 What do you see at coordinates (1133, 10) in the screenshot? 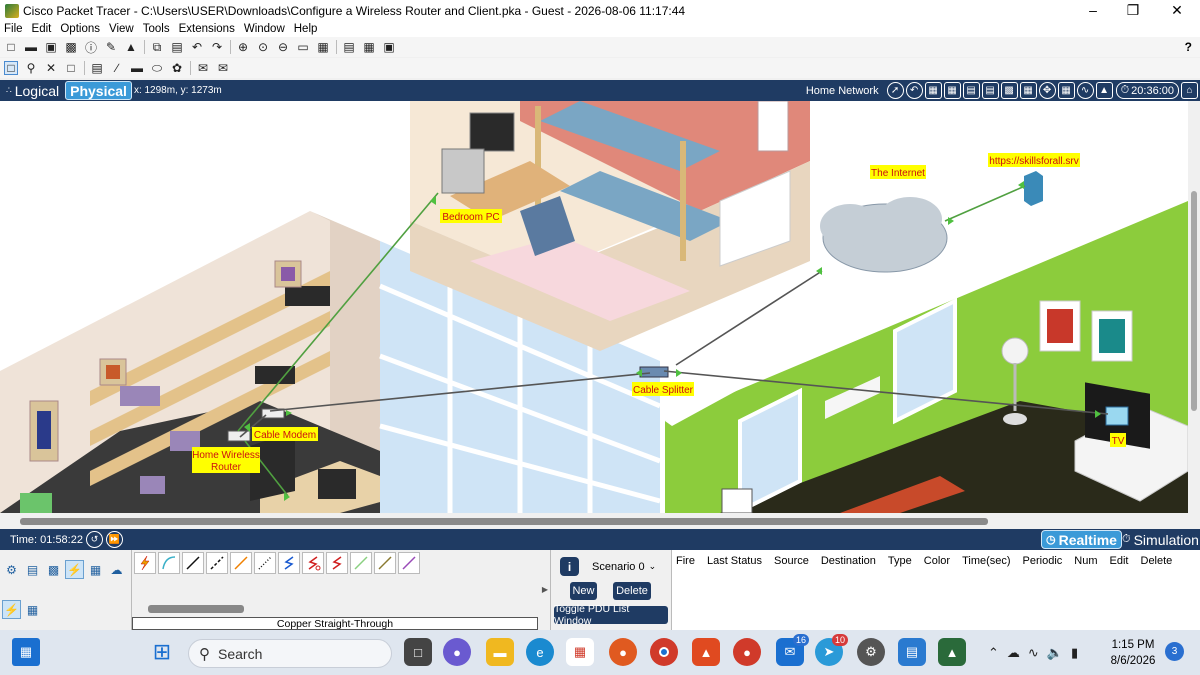
I see `maximize-button: ❐` at bounding box center [1133, 10].